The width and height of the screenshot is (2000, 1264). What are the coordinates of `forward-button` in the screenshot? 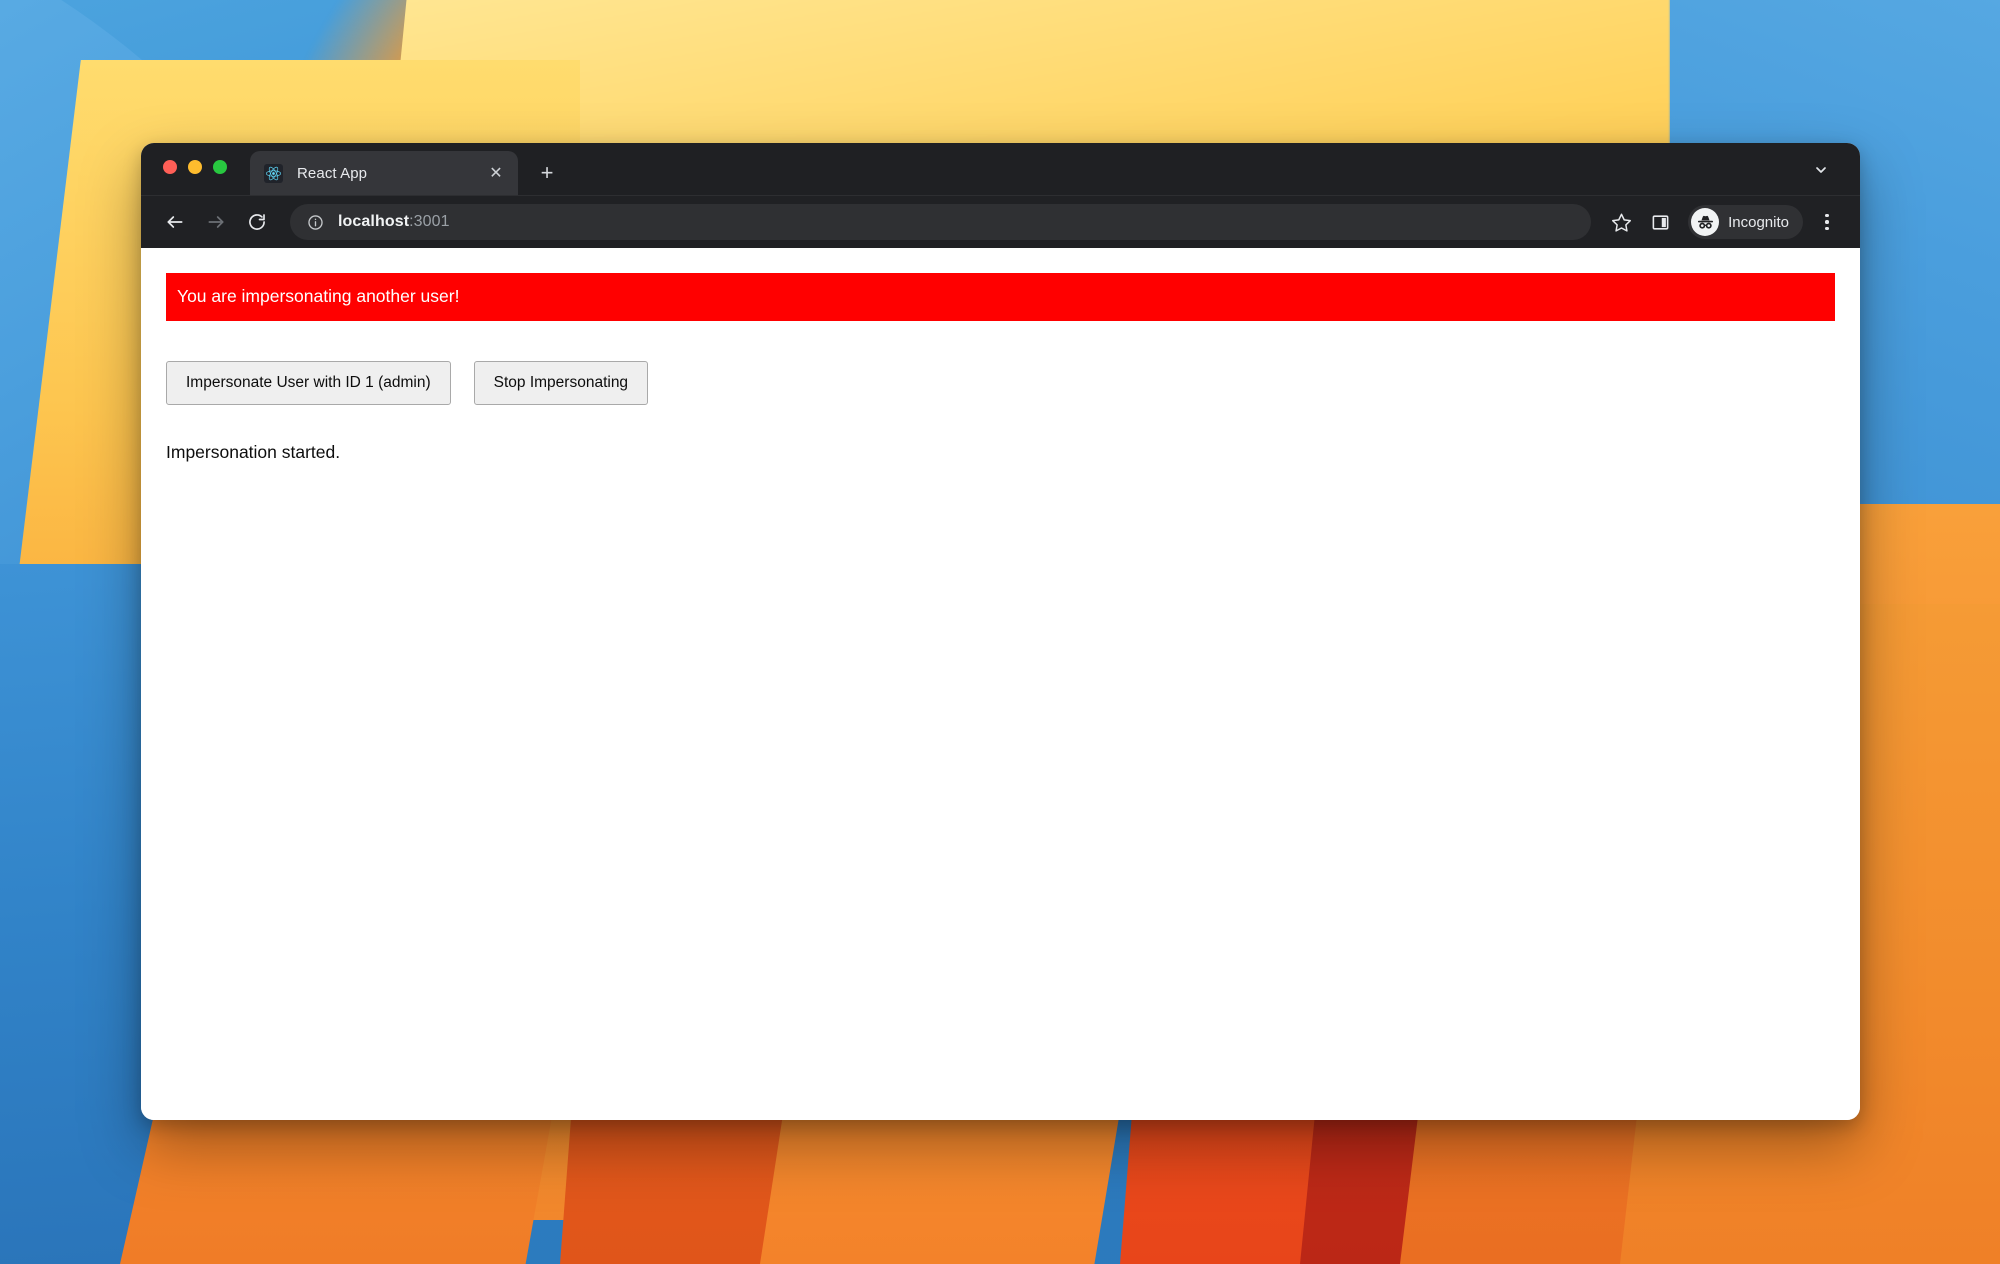 It's located at (216, 222).